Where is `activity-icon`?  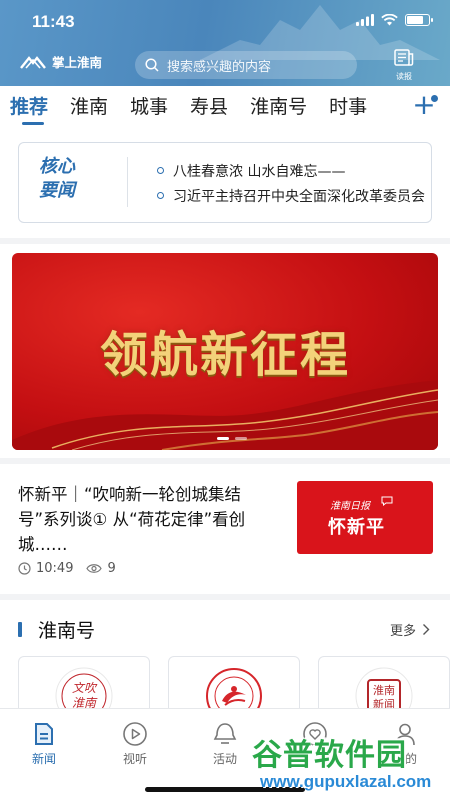 activity-icon is located at coordinates (225, 733).